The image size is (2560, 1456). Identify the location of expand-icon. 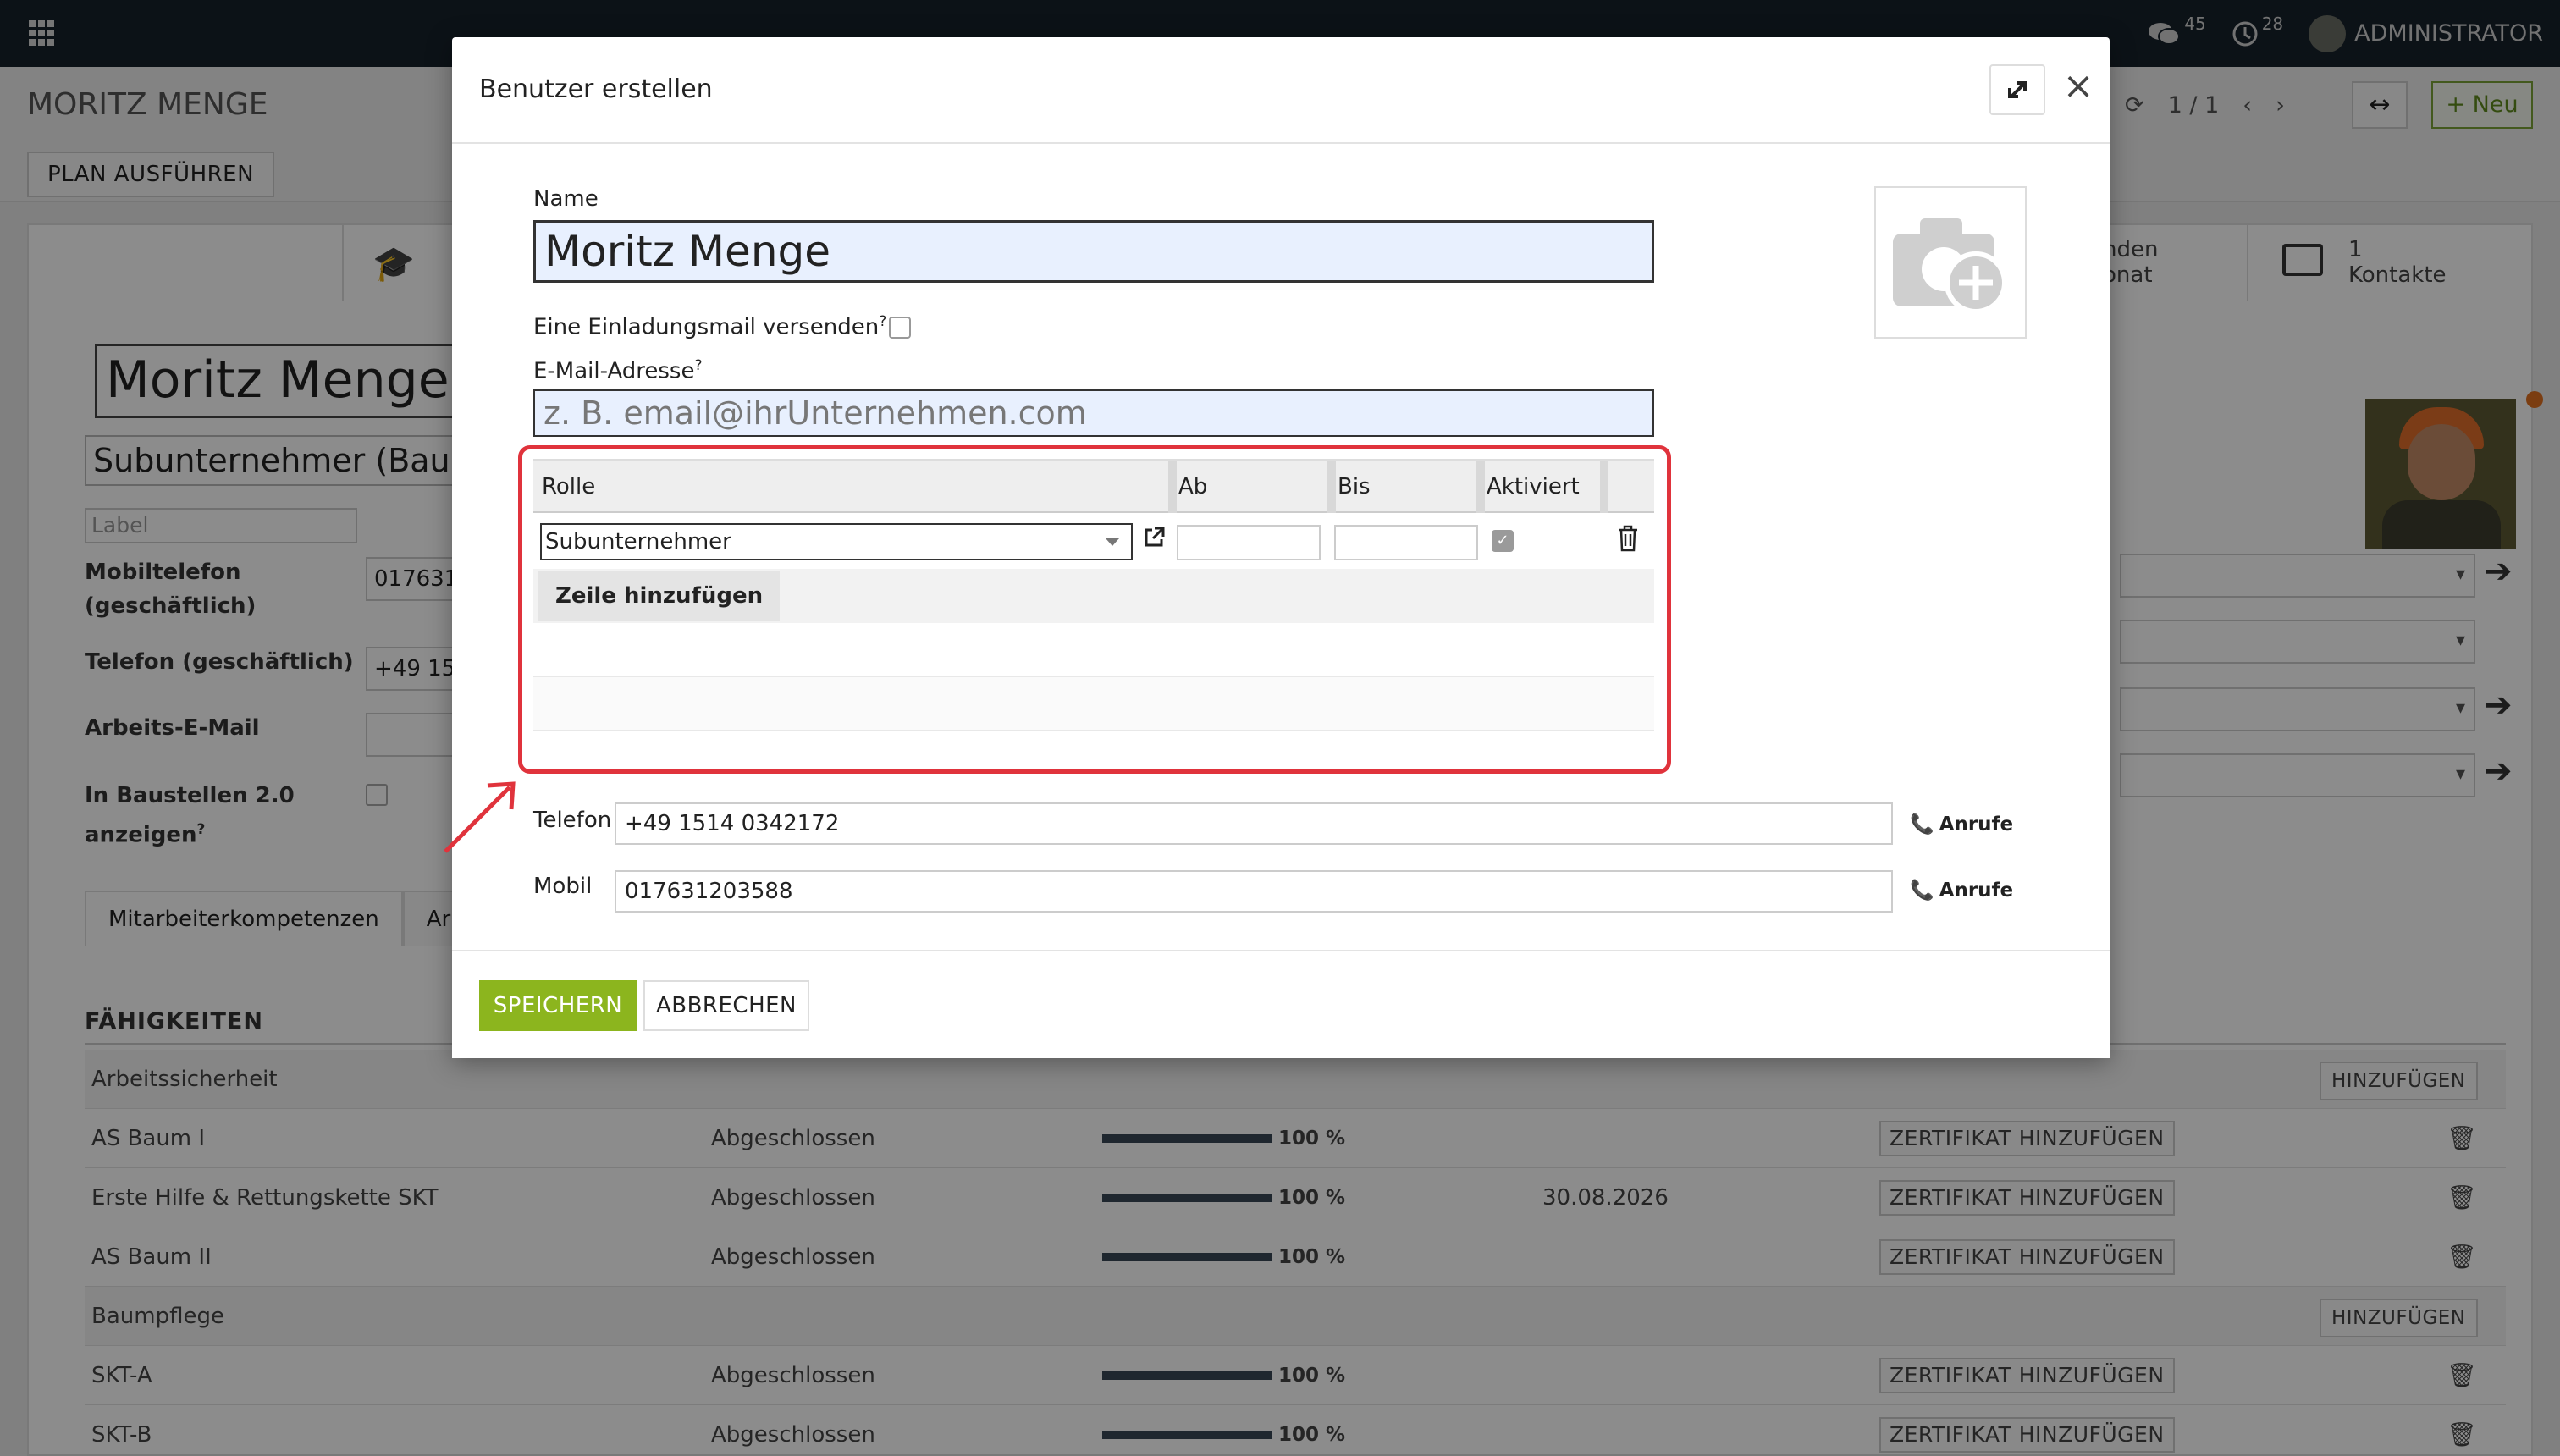
(2017, 90).